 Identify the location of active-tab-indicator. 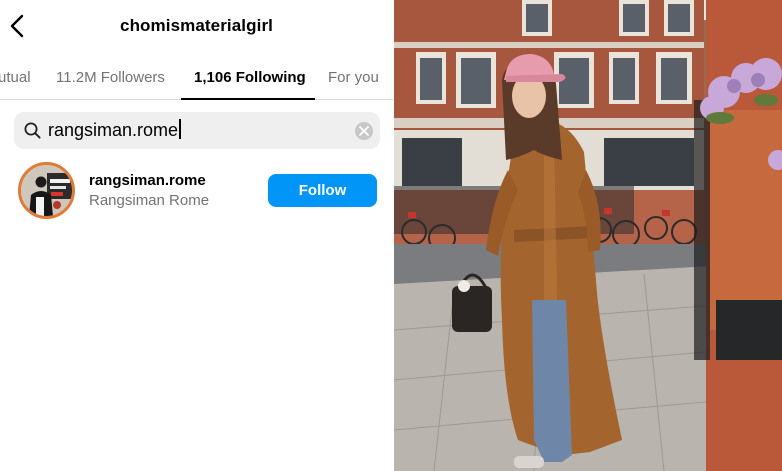
(248, 99).